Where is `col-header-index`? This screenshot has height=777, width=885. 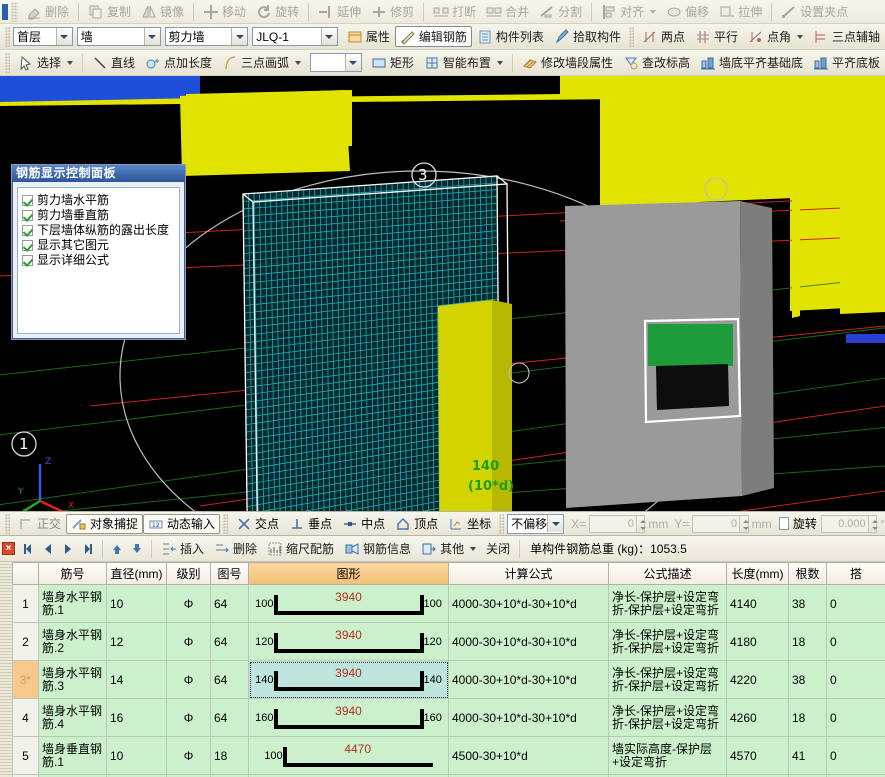
col-header-index is located at coordinates (25, 573).